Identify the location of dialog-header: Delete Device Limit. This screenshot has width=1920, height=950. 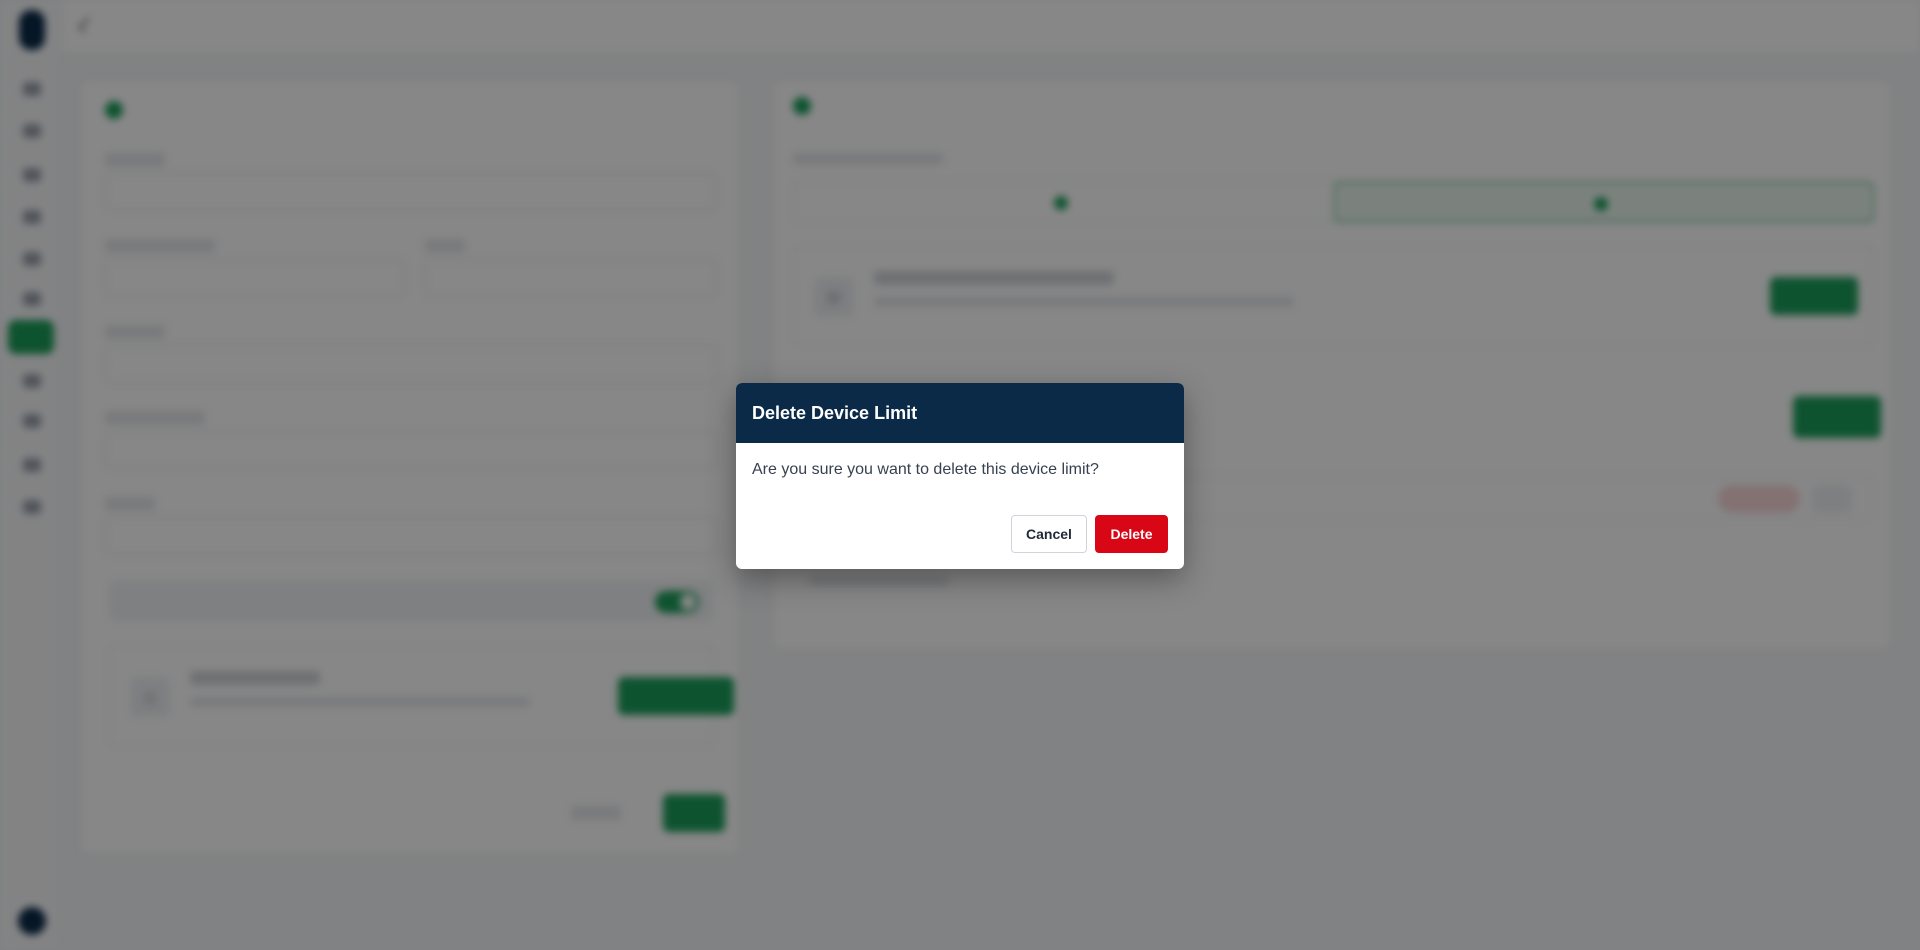
(960, 413).